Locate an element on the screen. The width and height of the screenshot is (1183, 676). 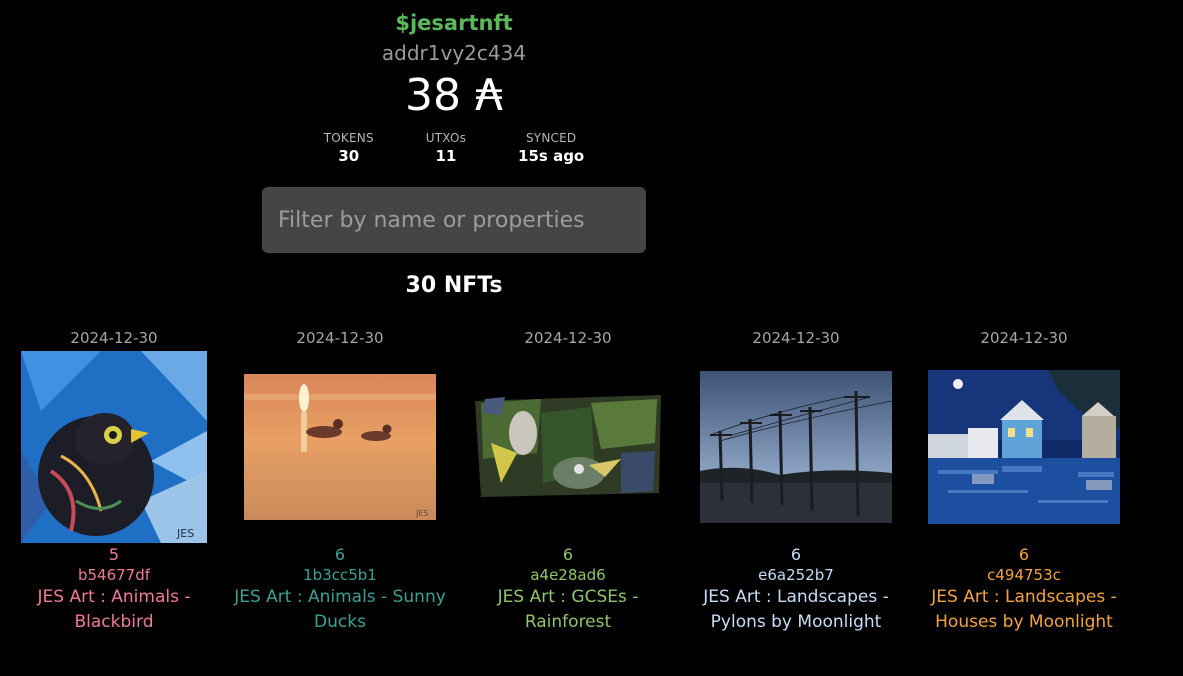
wallet-balance: 38 ₳ is located at coordinates (454, 96).